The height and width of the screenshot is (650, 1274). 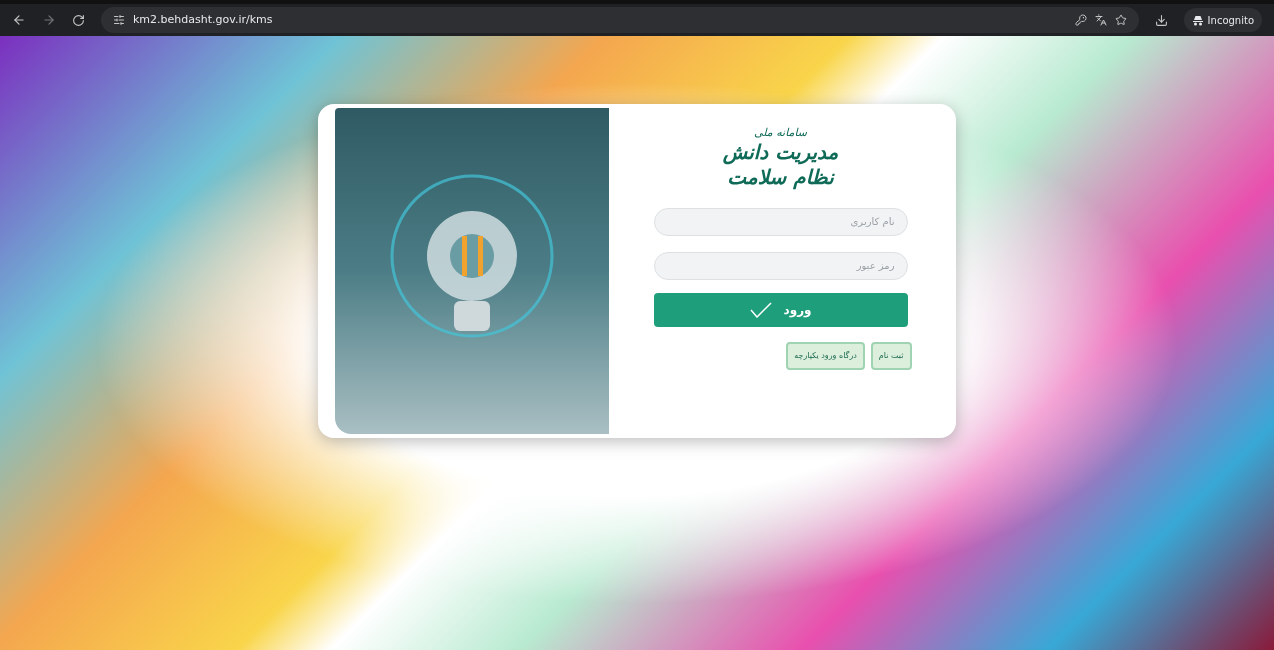 I want to click on secondary-button: ثبت نام, so click(x=891, y=355).